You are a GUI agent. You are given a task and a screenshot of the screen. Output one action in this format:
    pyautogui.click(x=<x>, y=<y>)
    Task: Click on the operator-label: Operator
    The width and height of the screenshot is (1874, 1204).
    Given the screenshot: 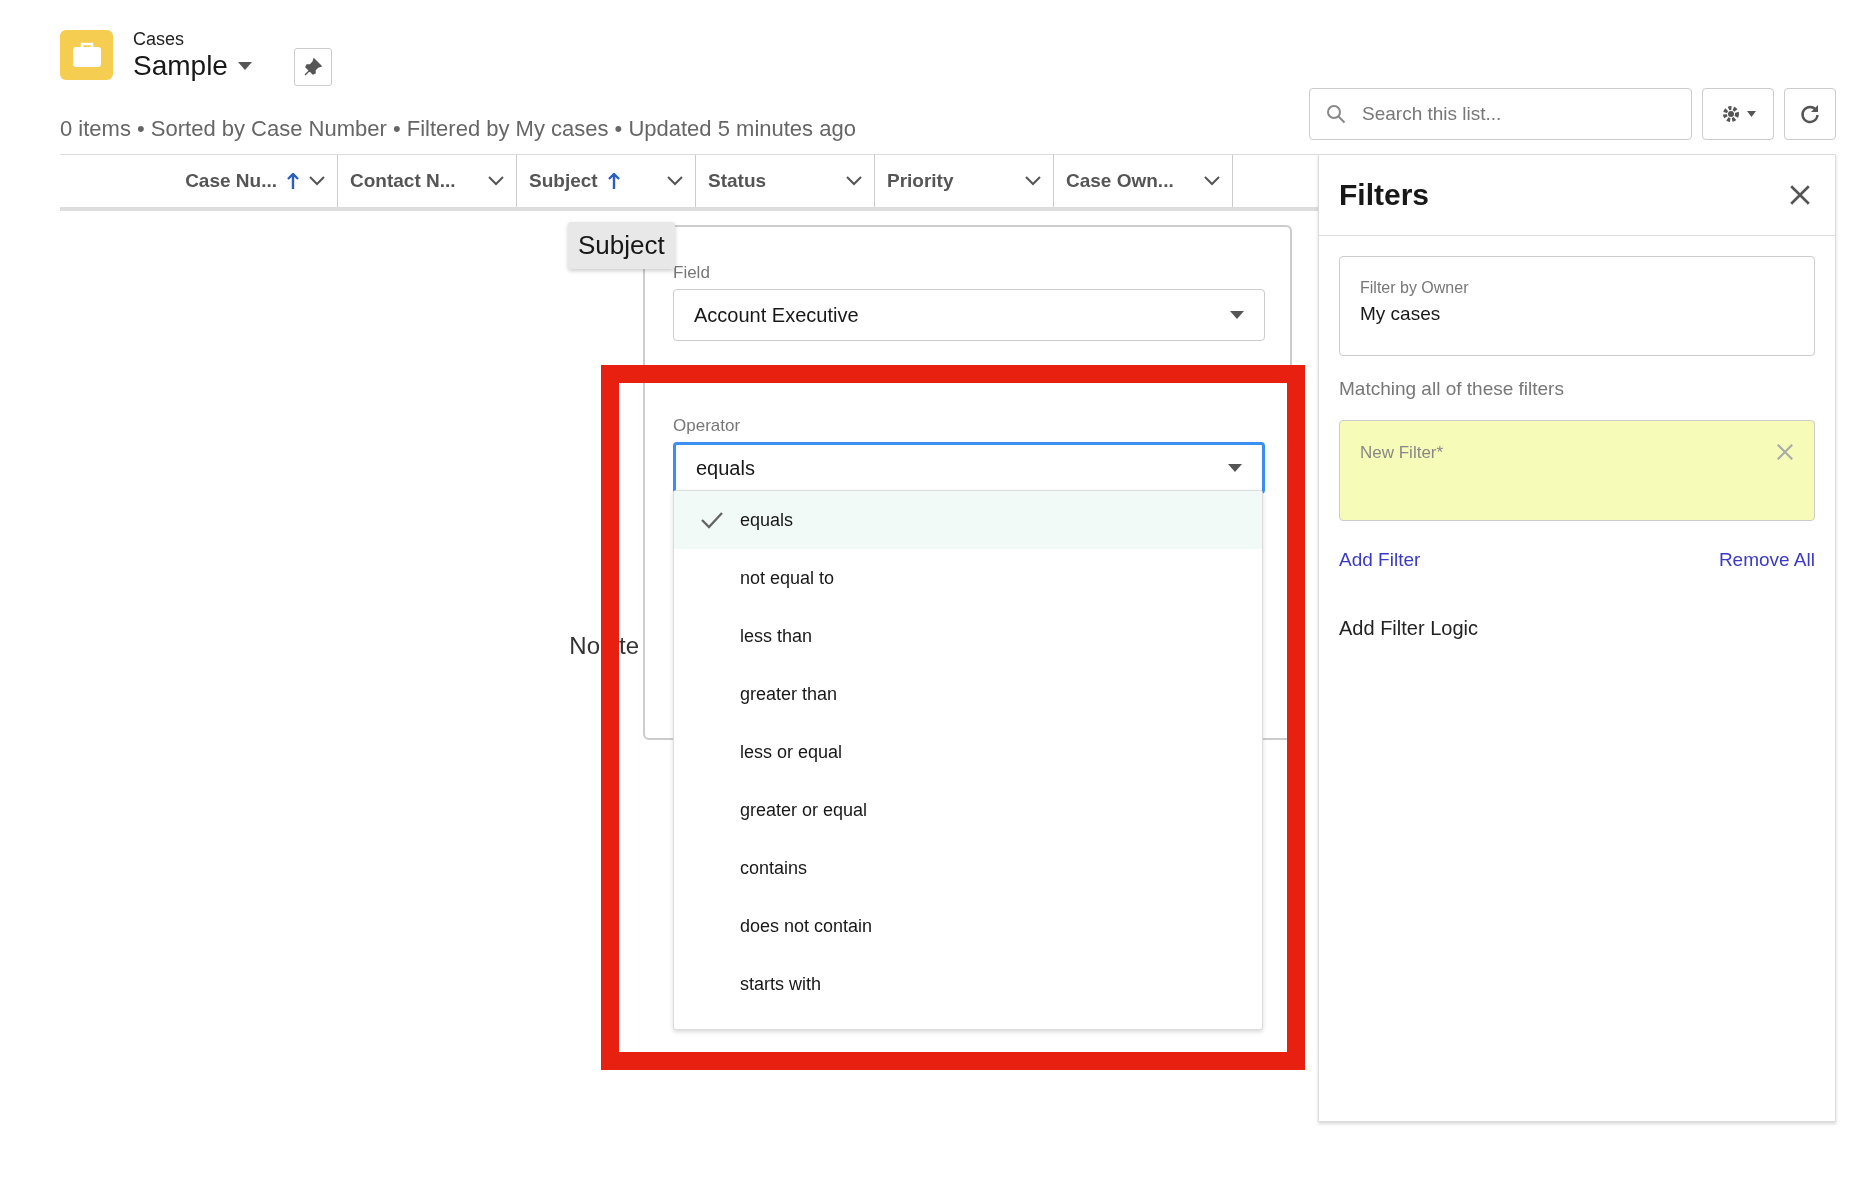 What is the action you would take?
    pyautogui.click(x=707, y=426)
    